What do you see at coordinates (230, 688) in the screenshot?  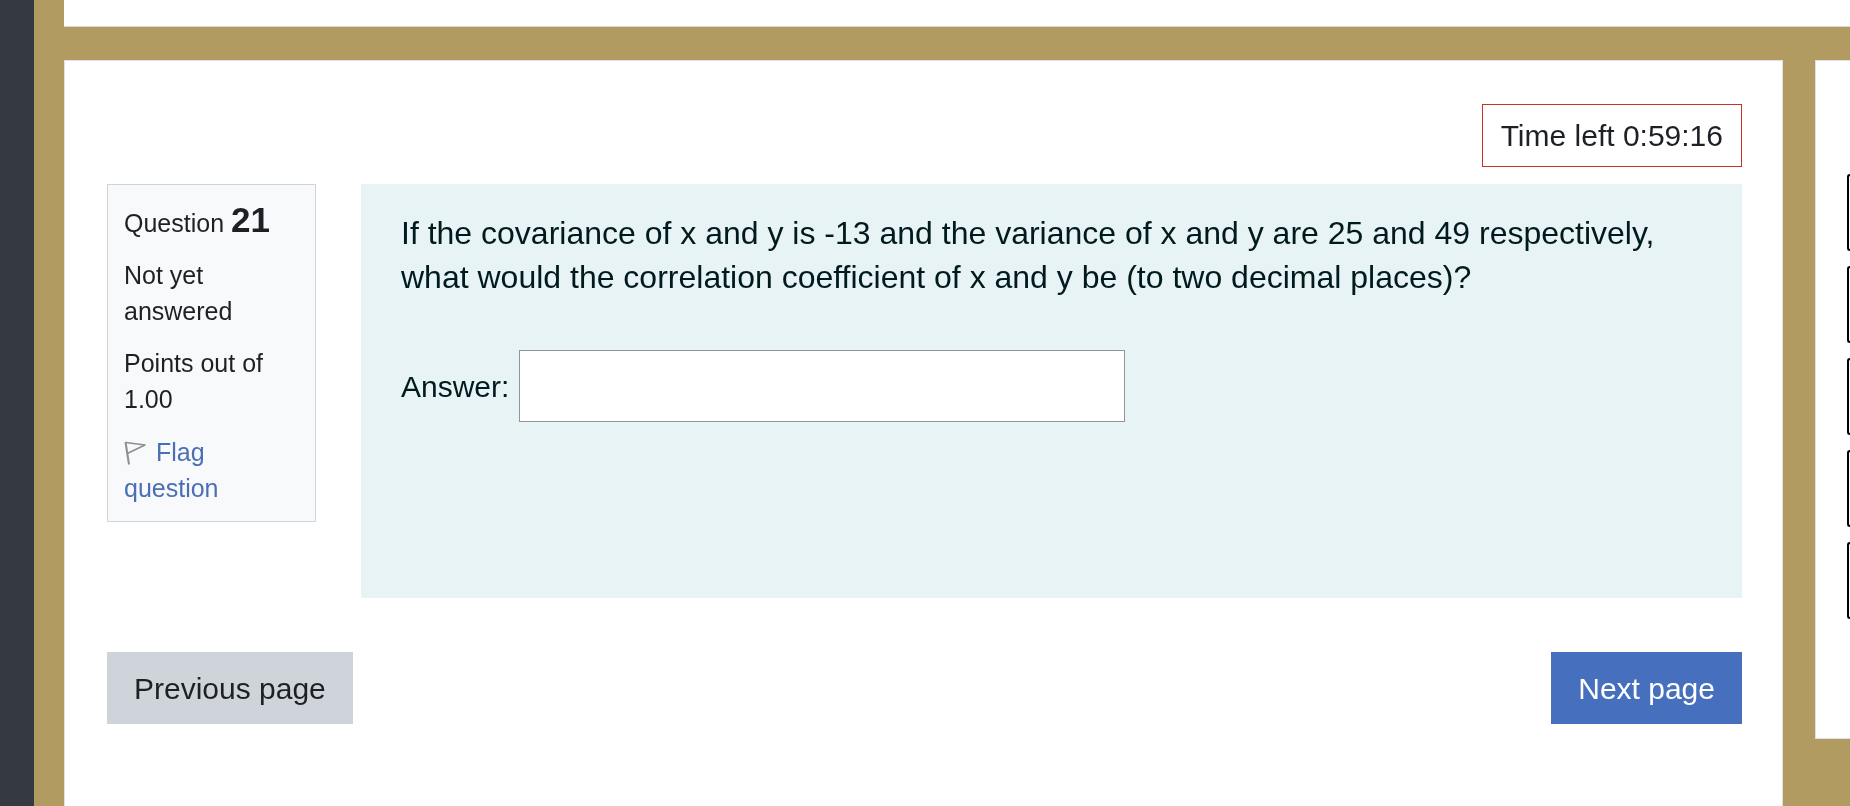 I see `previous-page-button: Previous page` at bounding box center [230, 688].